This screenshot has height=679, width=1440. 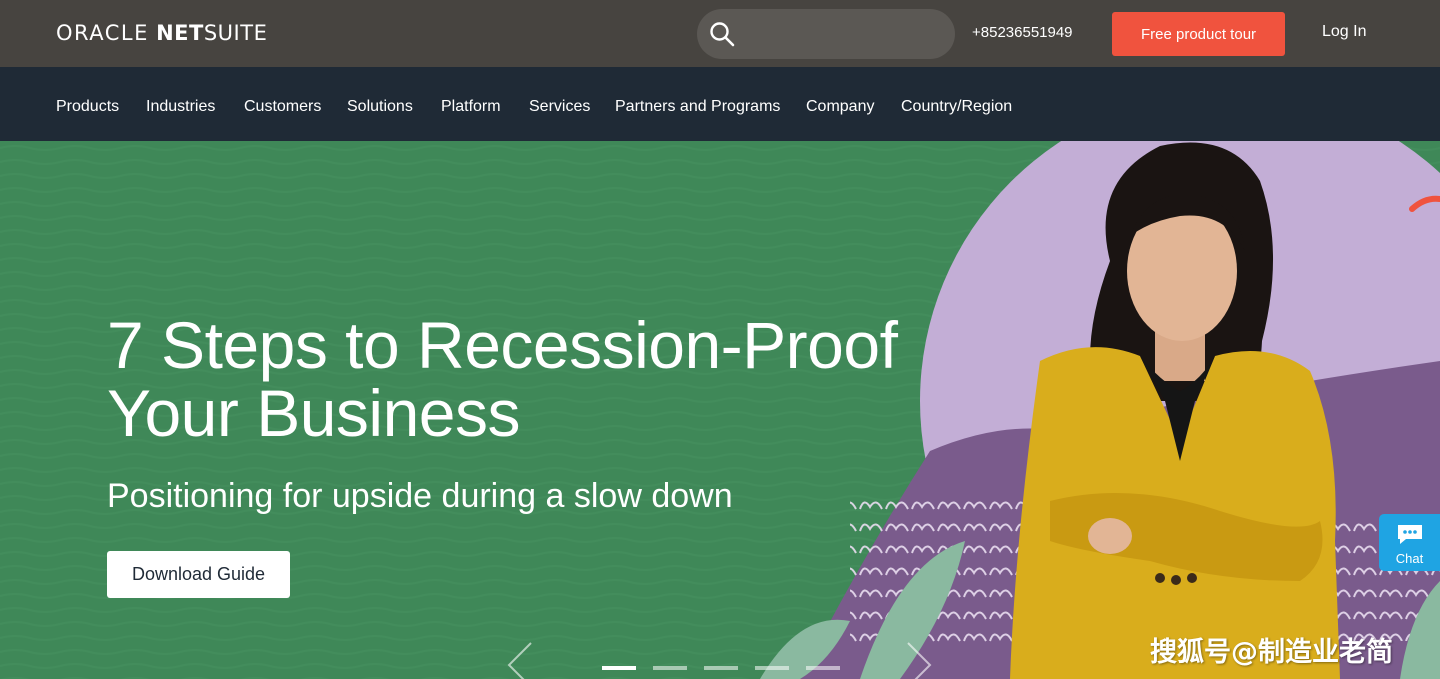 What do you see at coordinates (471, 107) in the screenshot?
I see `nav-item-platform: Platform` at bounding box center [471, 107].